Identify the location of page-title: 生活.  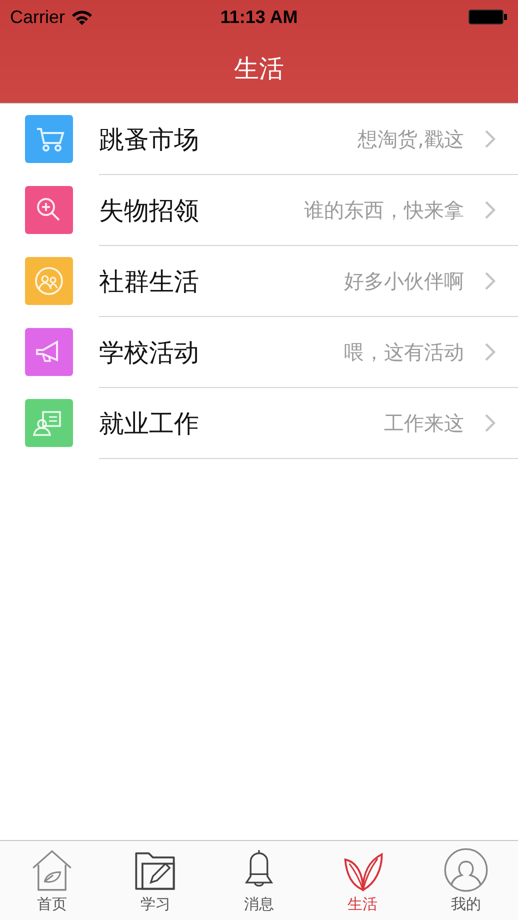
(259, 69).